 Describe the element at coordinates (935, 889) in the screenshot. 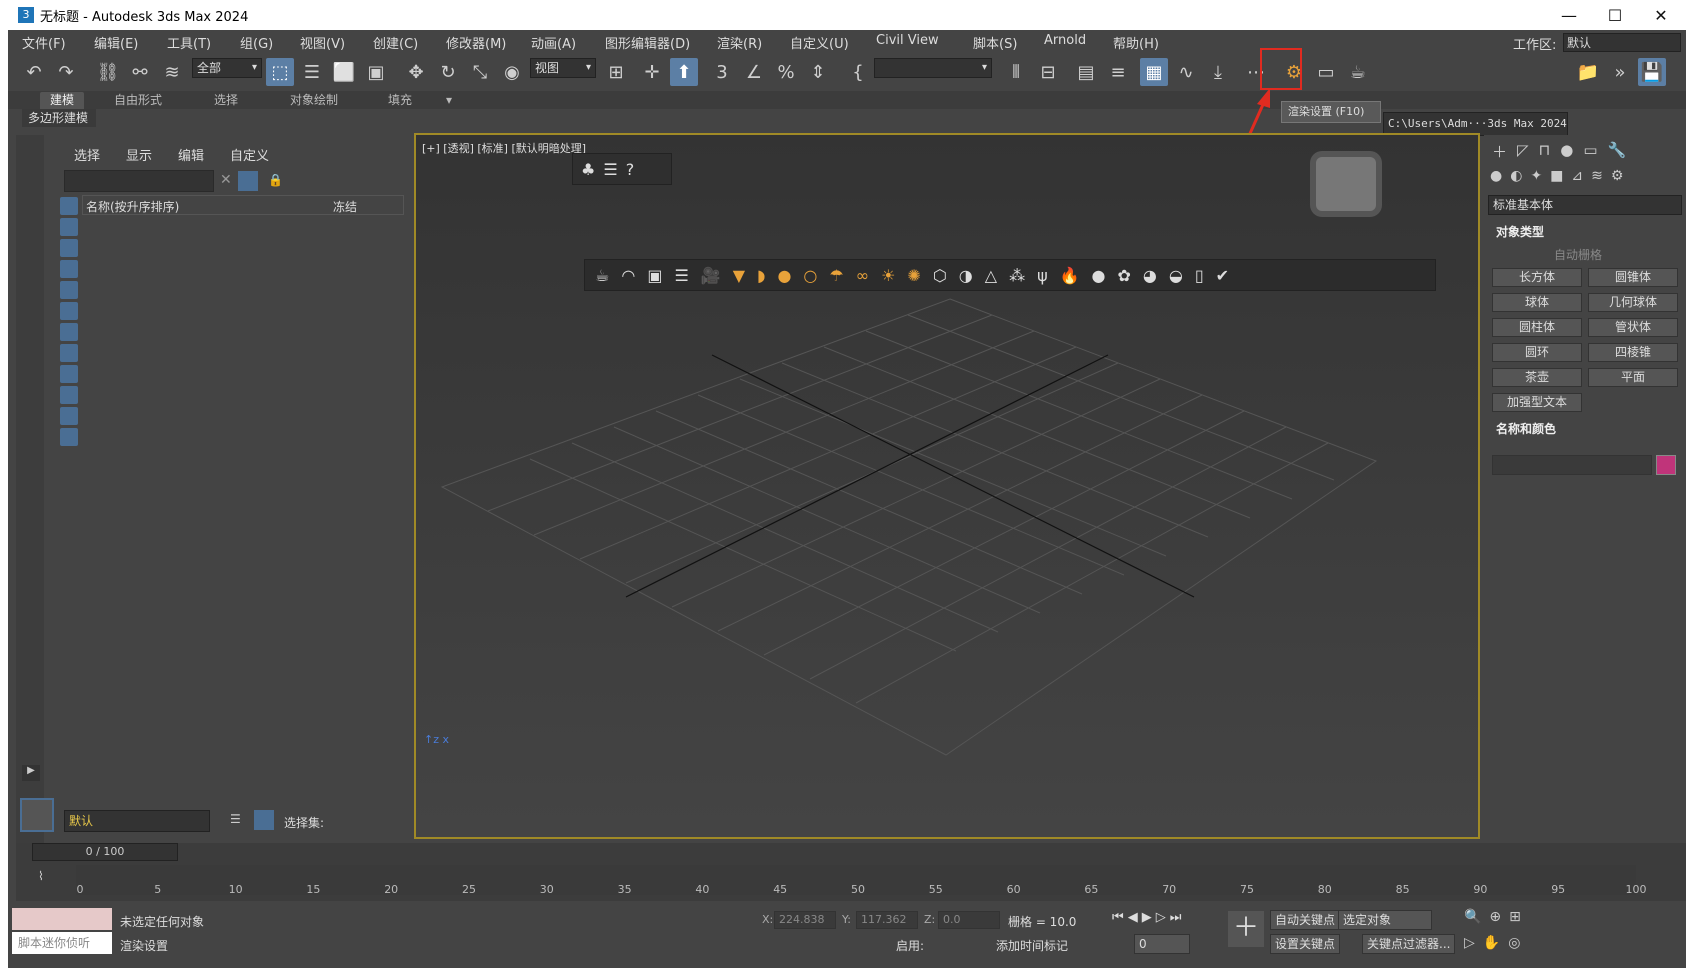

I see `timeline-tick-label: 55` at that location.